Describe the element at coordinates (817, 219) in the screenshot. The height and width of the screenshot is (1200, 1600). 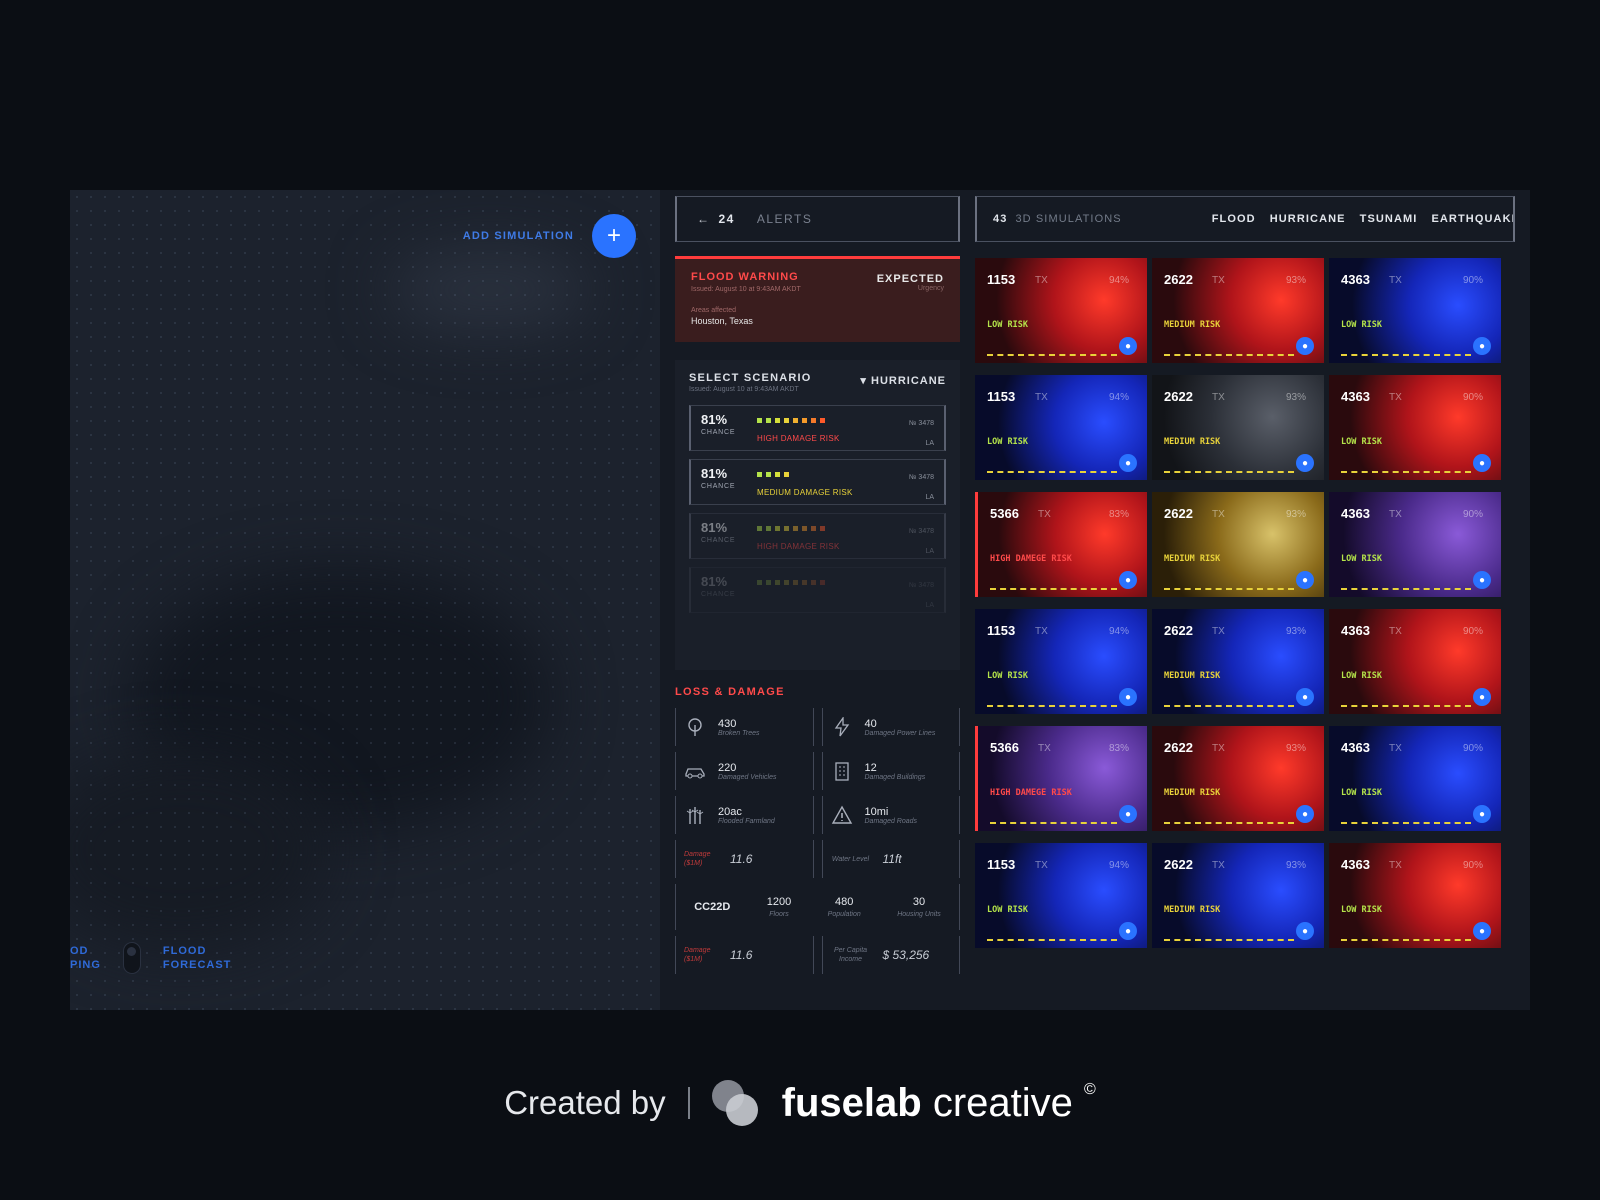
I see `alerts-header: ← 24 ALERTS` at that location.